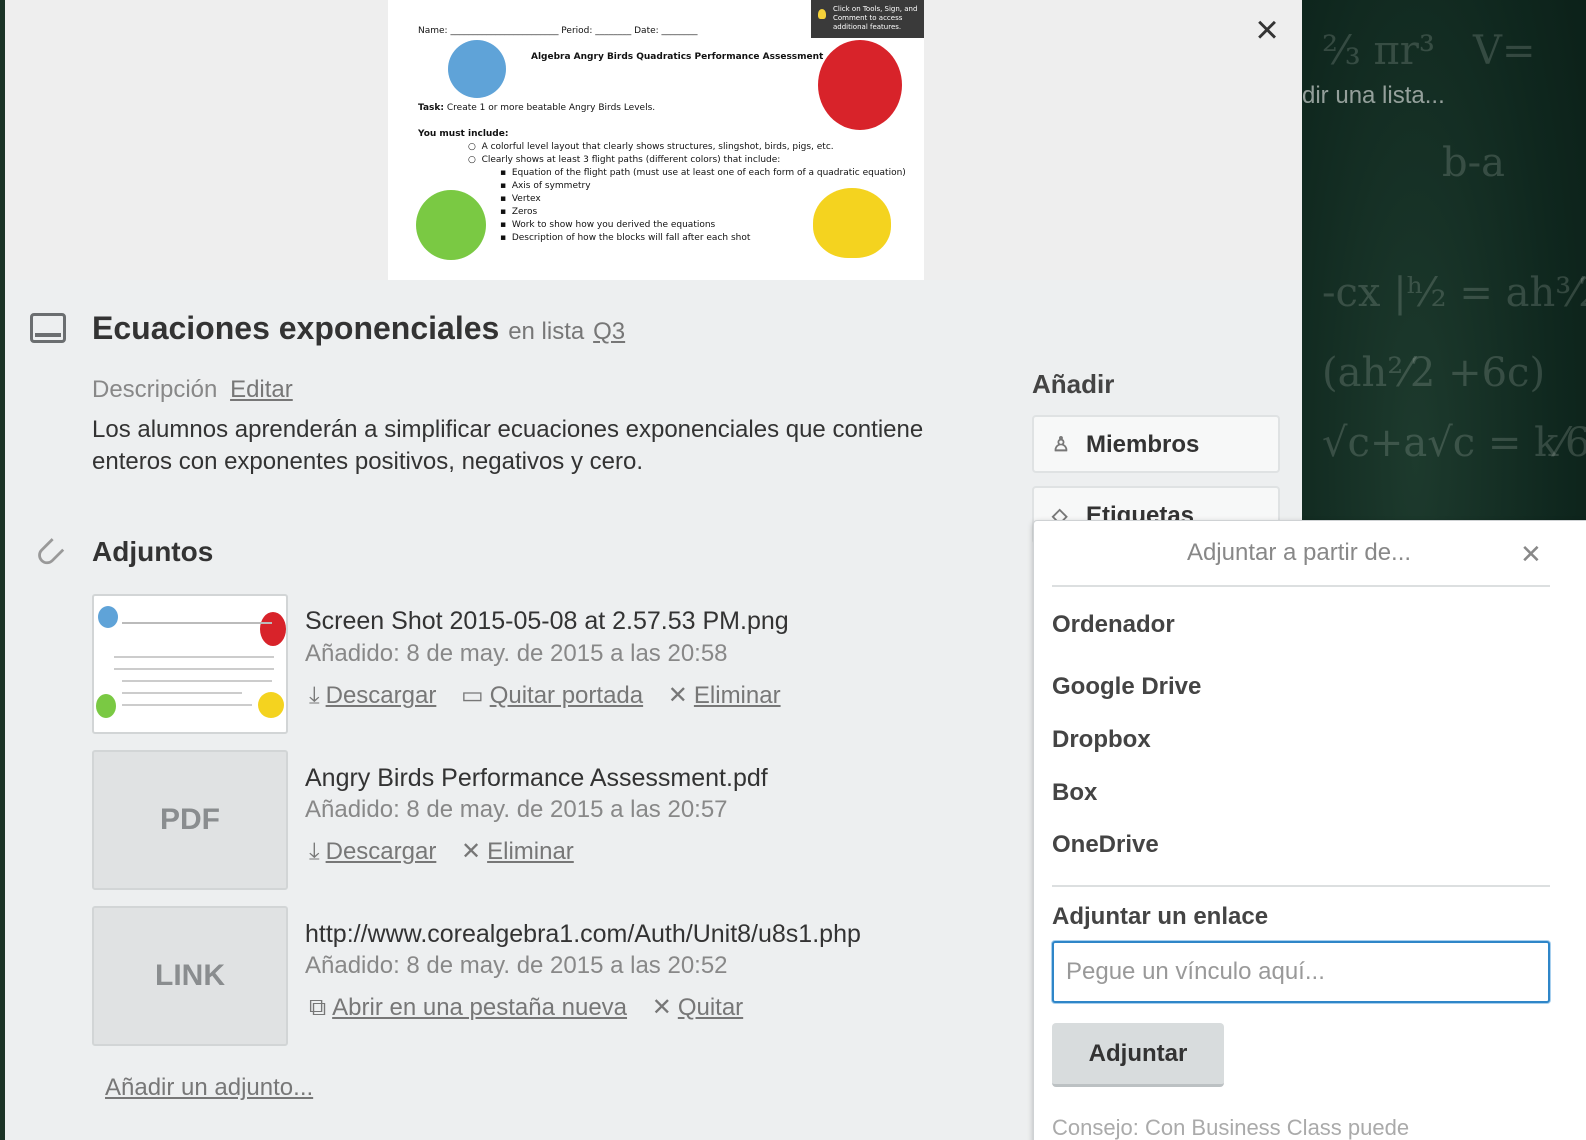 This screenshot has width=1586, height=1140. What do you see at coordinates (852, 223) in the screenshot?
I see `yellow-bird-icon` at bounding box center [852, 223].